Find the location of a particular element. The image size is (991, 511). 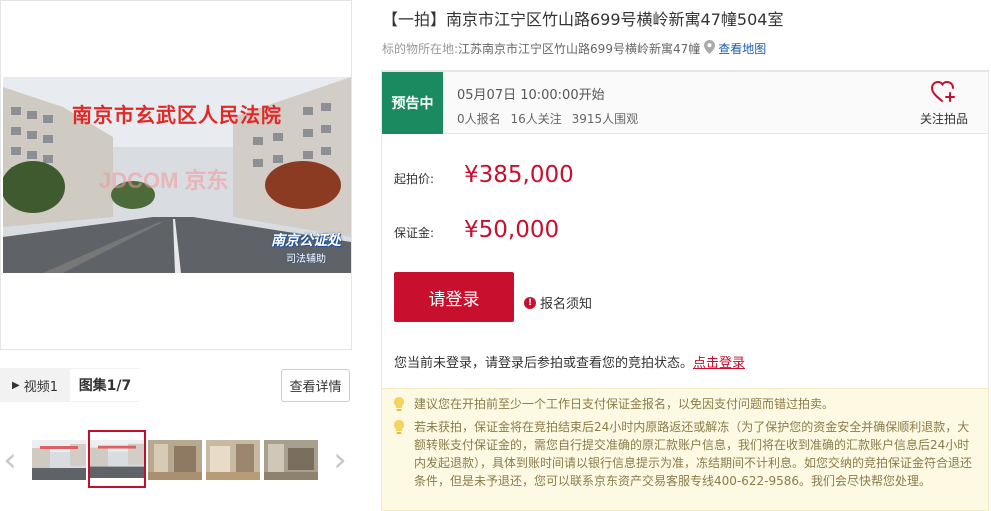

notary-subtitle: 司法辅助 is located at coordinates (306, 259).